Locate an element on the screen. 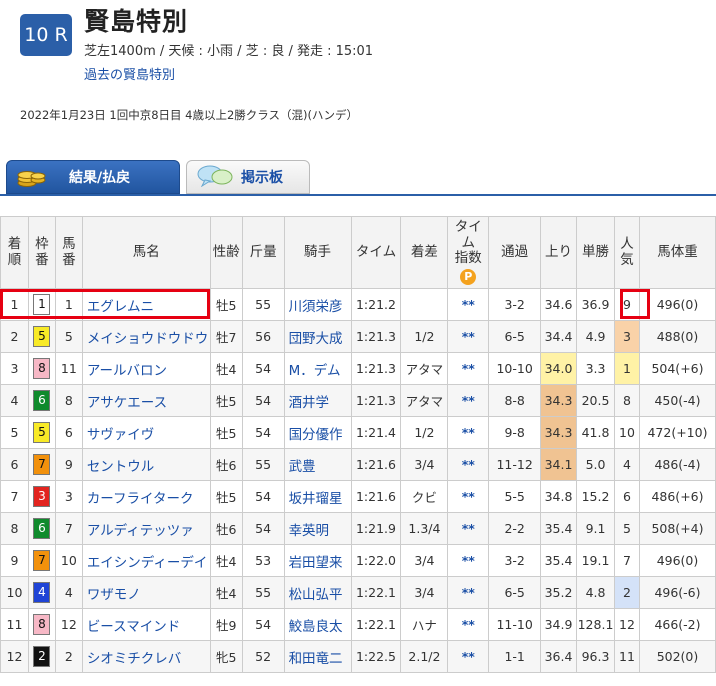 The height and width of the screenshot is (686, 716). cell-sexage: 牝5 is located at coordinates (226, 656).